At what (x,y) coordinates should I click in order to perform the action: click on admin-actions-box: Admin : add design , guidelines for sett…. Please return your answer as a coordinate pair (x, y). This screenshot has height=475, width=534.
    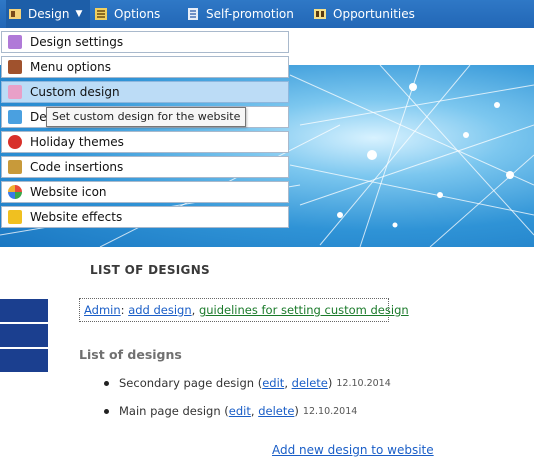
    Looking at the image, I should click on (244, 310).